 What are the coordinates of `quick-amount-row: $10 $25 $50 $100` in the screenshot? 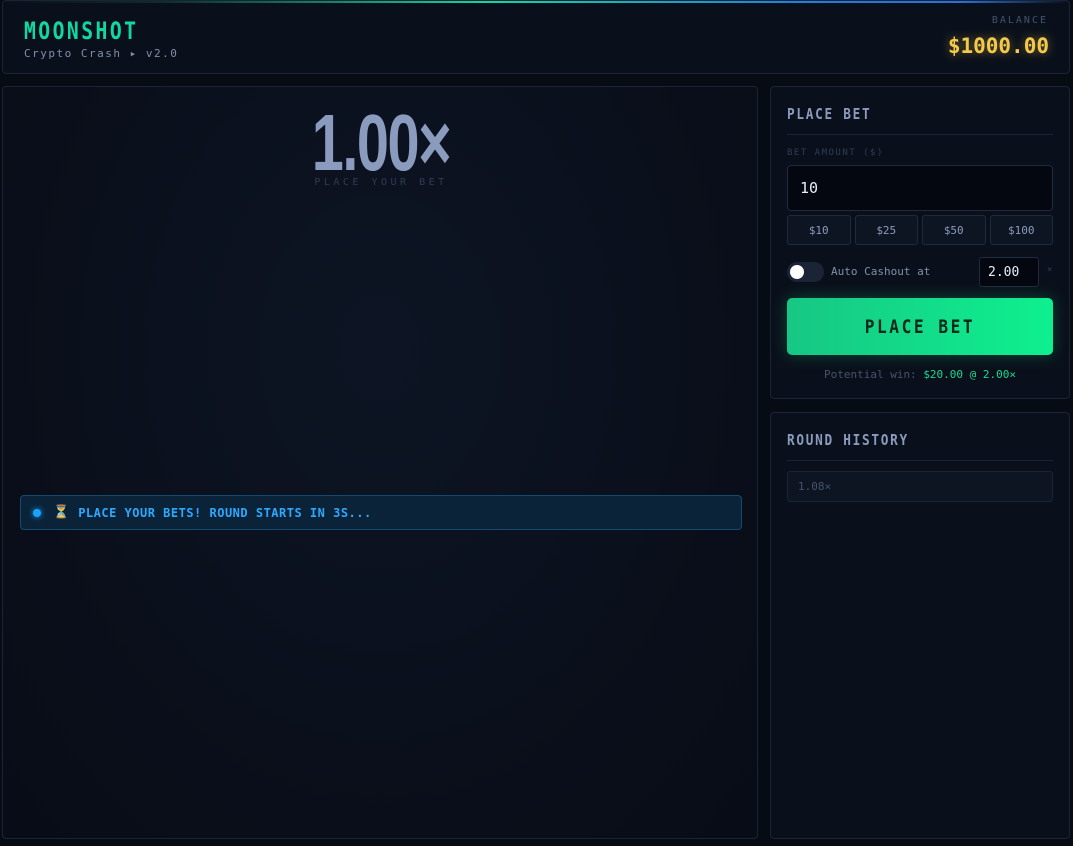 It's located at (920, 230).